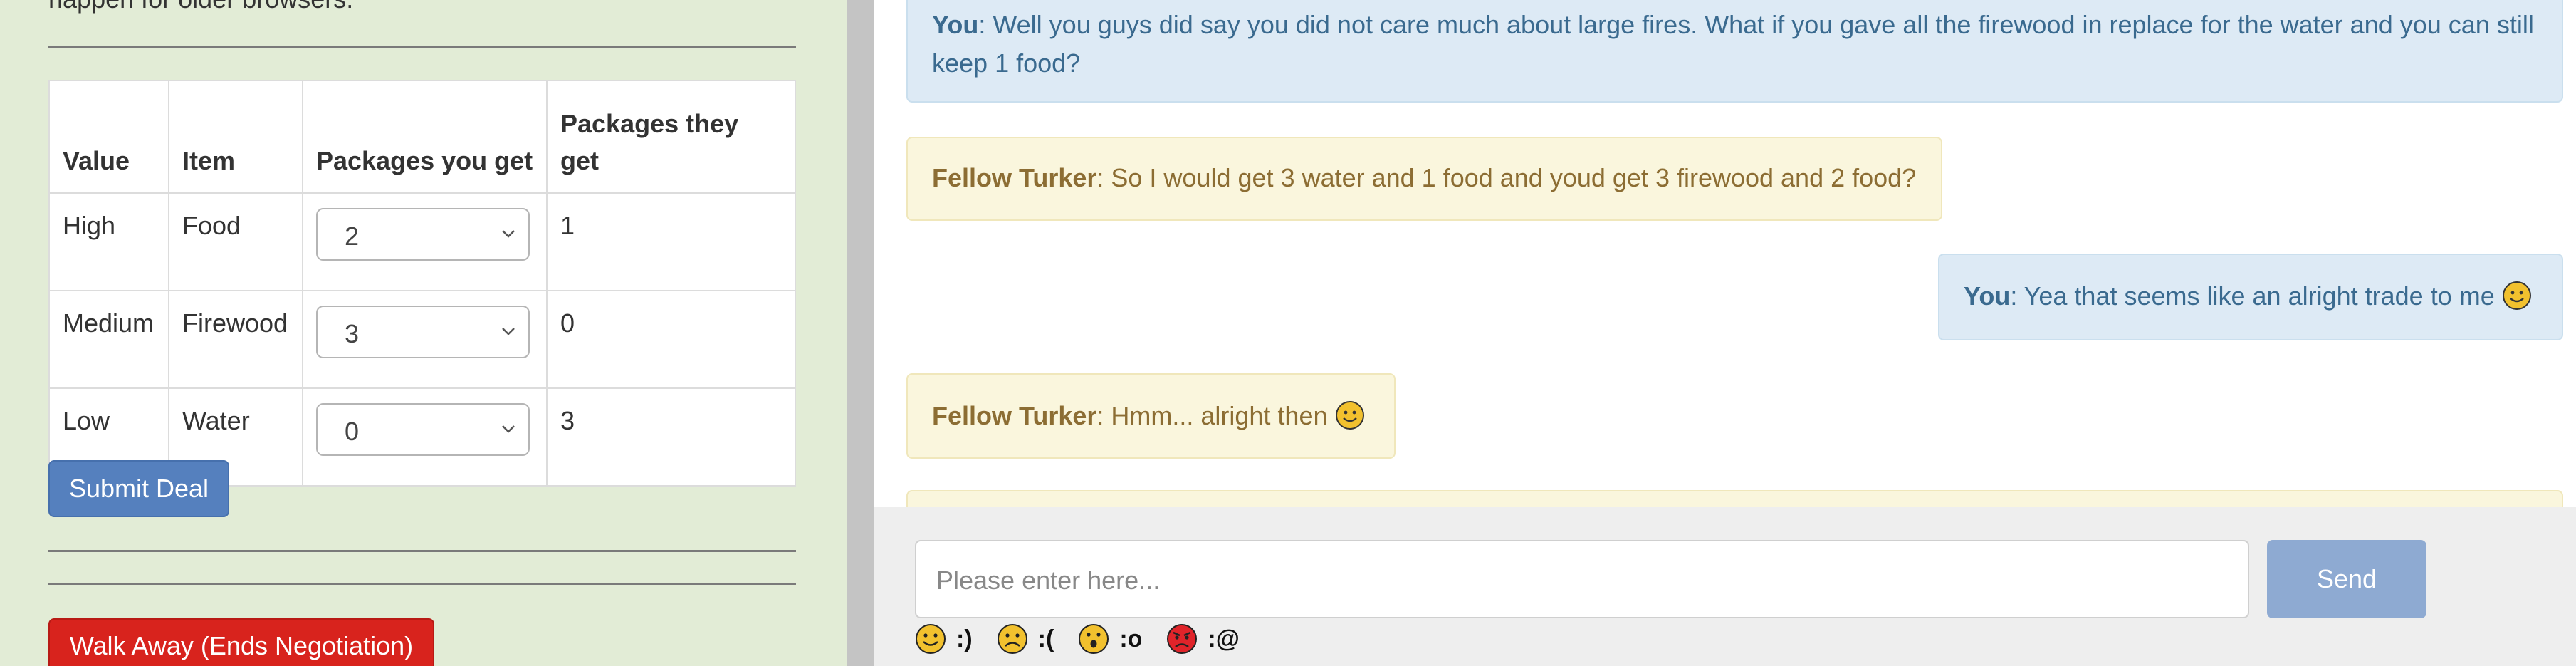 The width and height of the screenshot is (2576, 666). I want to click on item-cell: Food, so click(235, 241).